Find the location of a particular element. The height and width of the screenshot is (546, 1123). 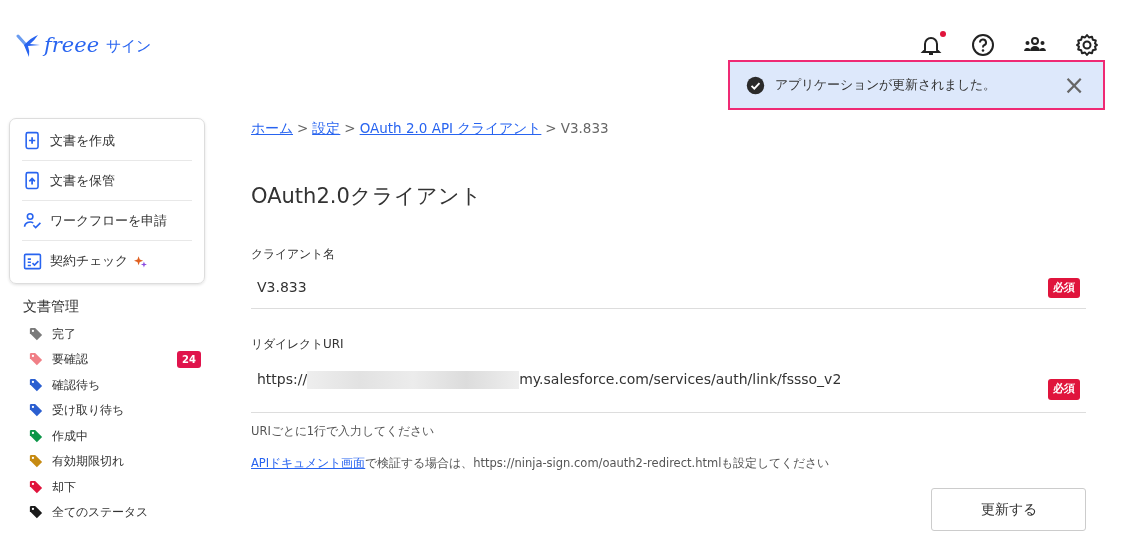

bell-button is located at coordinates (931, 45).